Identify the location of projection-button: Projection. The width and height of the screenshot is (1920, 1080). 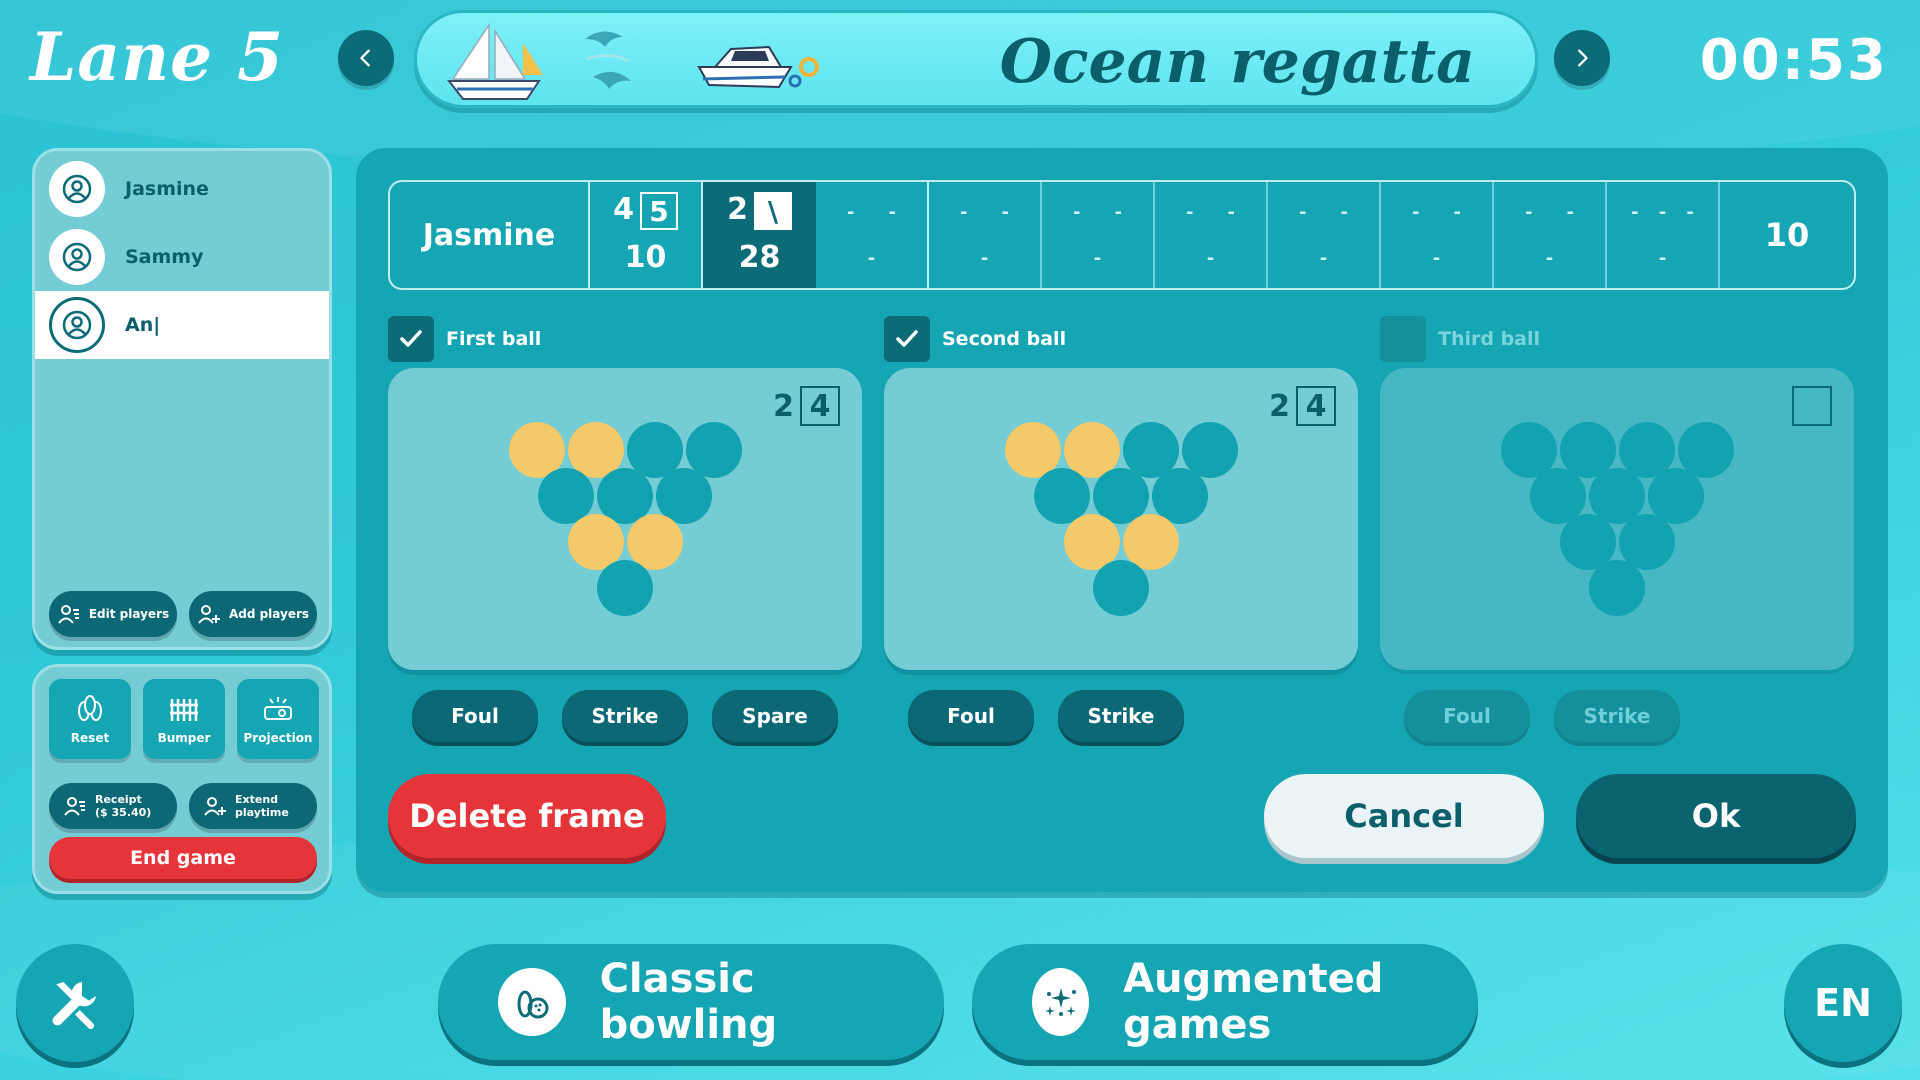
(278, 719).